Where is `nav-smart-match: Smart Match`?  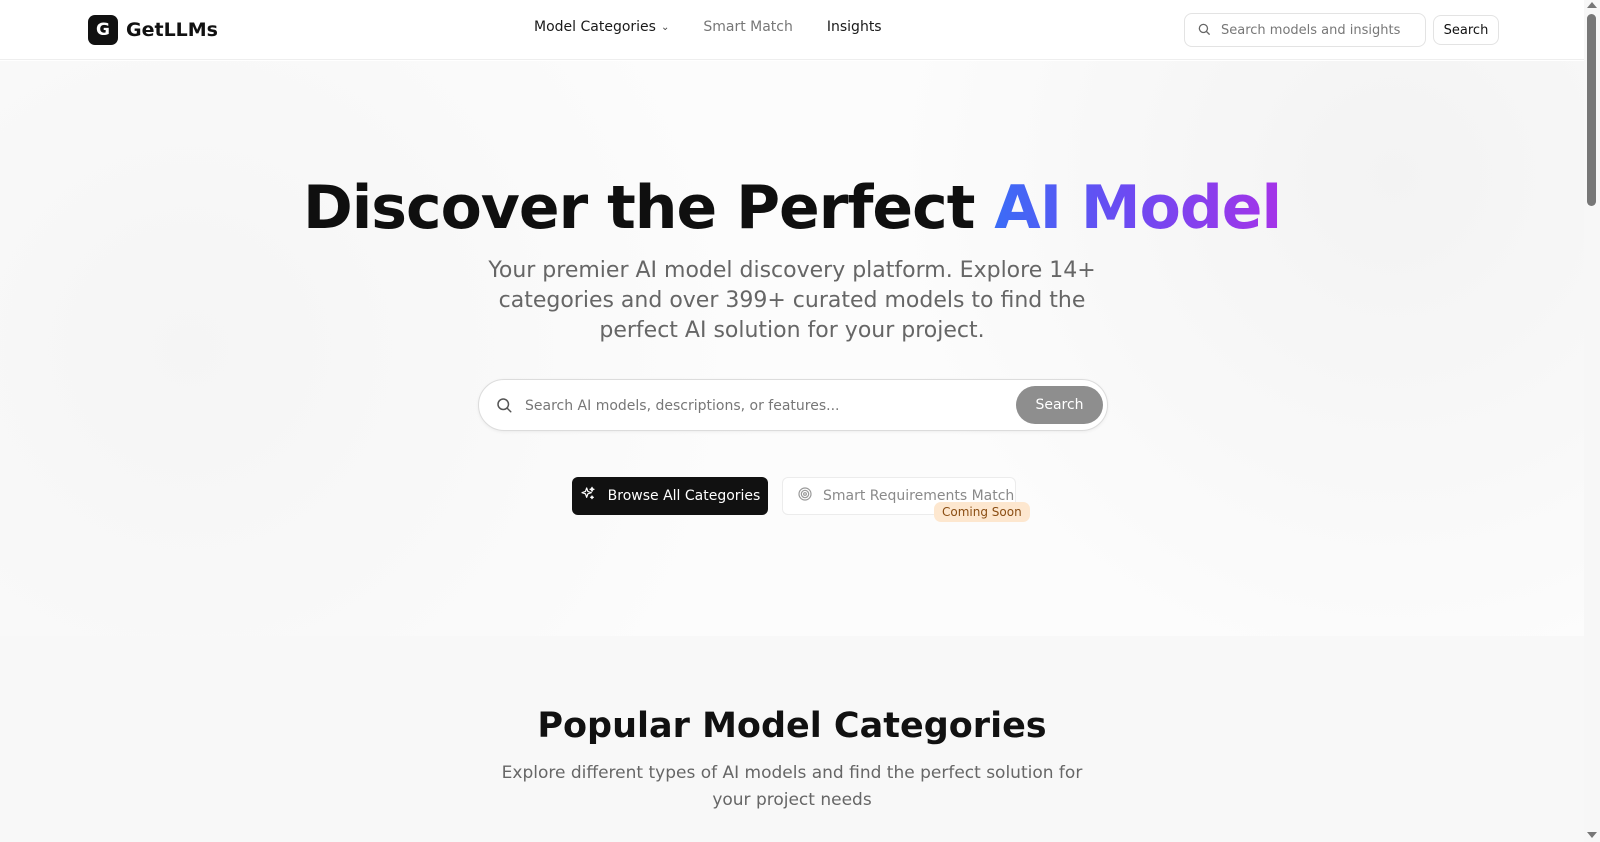 nav-smart-match: Smart Match is located at coordinates (748, 27).